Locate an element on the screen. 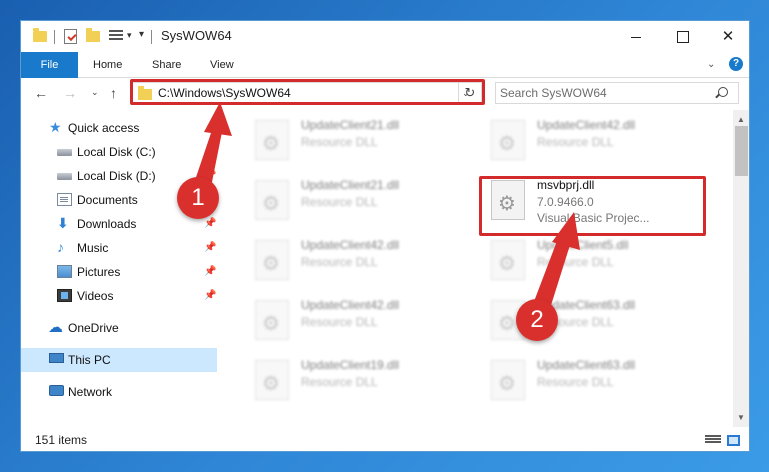 The height and width of the screenshot is (472, 769). sidebar-item-music: ♪ Music 📌 is located at coordinates (119, 248).